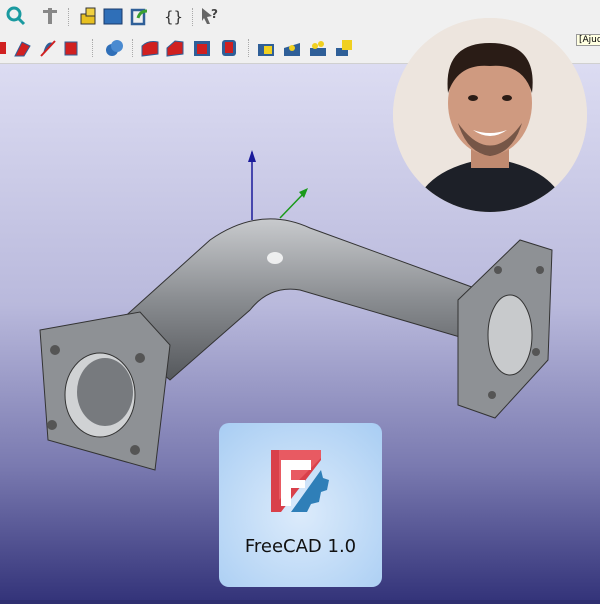 The height and width of the screenshot is (604, 600). I want to click on thickness-icon, so click(202, 48).